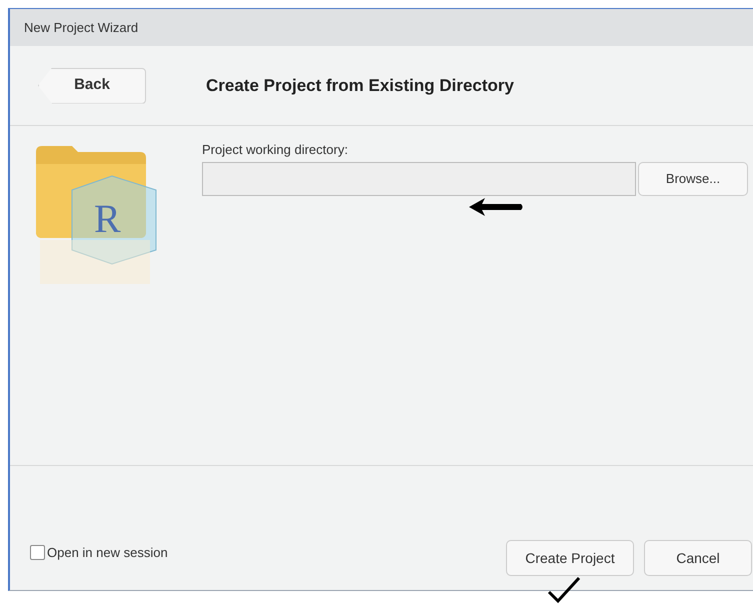 The height and width of the screenshot is (604, 753). What do you see at coordinates (360, 85) in the screenshot?
I see `page-title: Create Project from Existing Directory` at bounding box center [360, 85].